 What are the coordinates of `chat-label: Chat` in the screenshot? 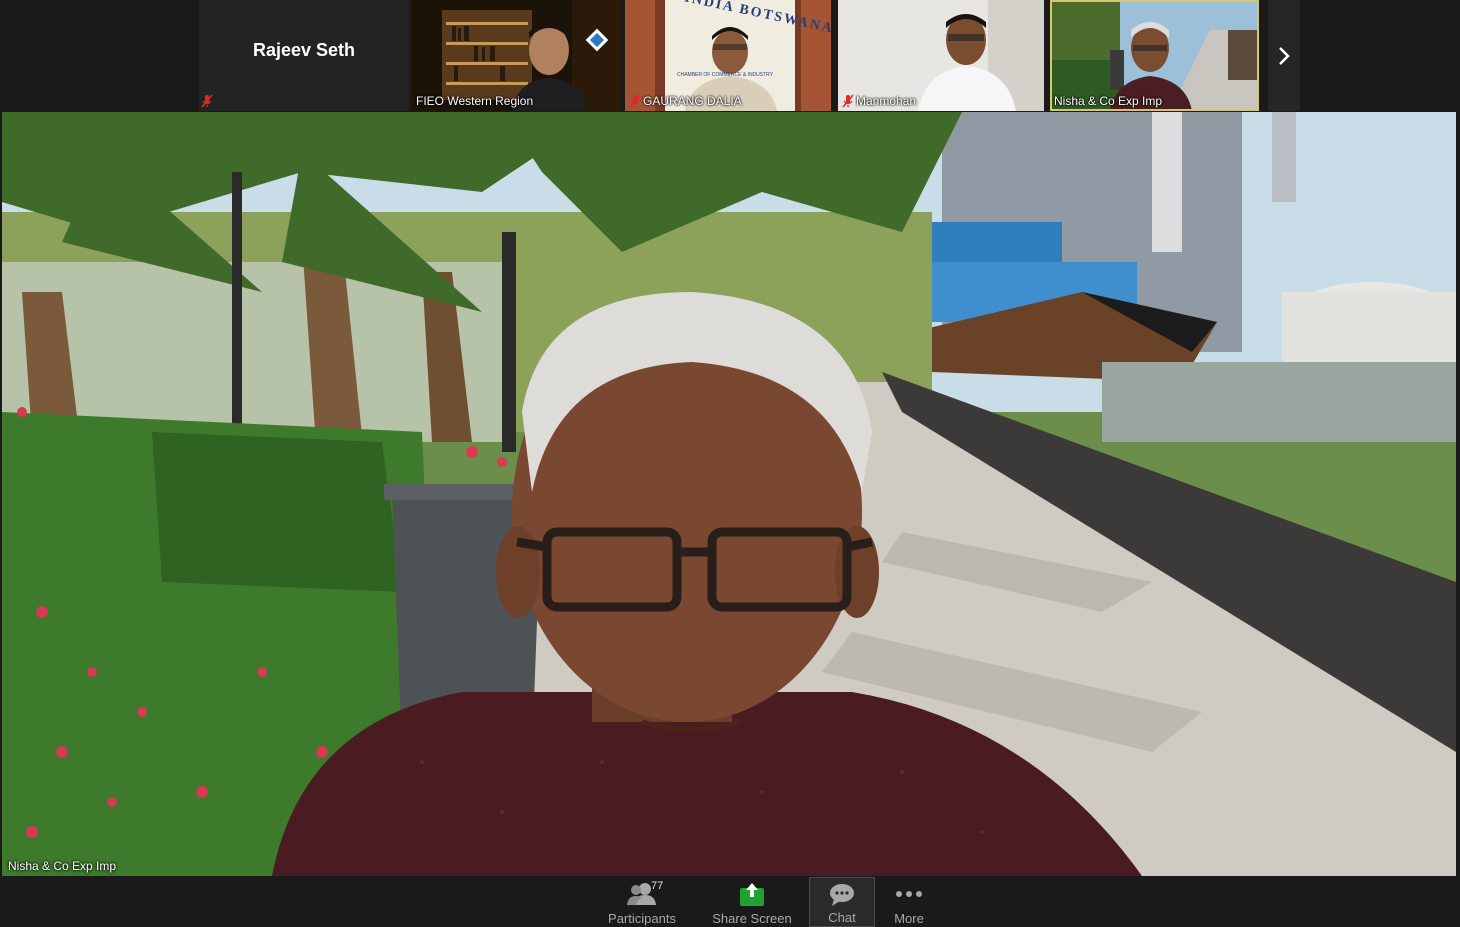 It's located at (842, 917).